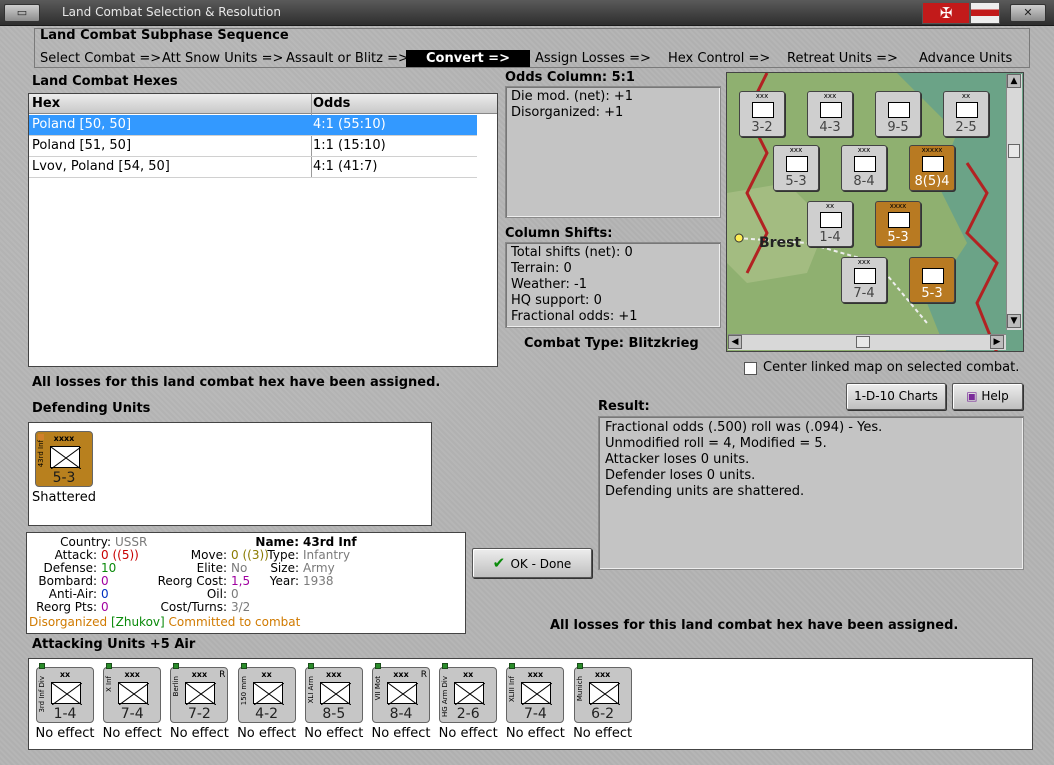 This screenshot has height=765, width=1054. I want to click on map-counter: xxx 8-4, so click(864, 168).